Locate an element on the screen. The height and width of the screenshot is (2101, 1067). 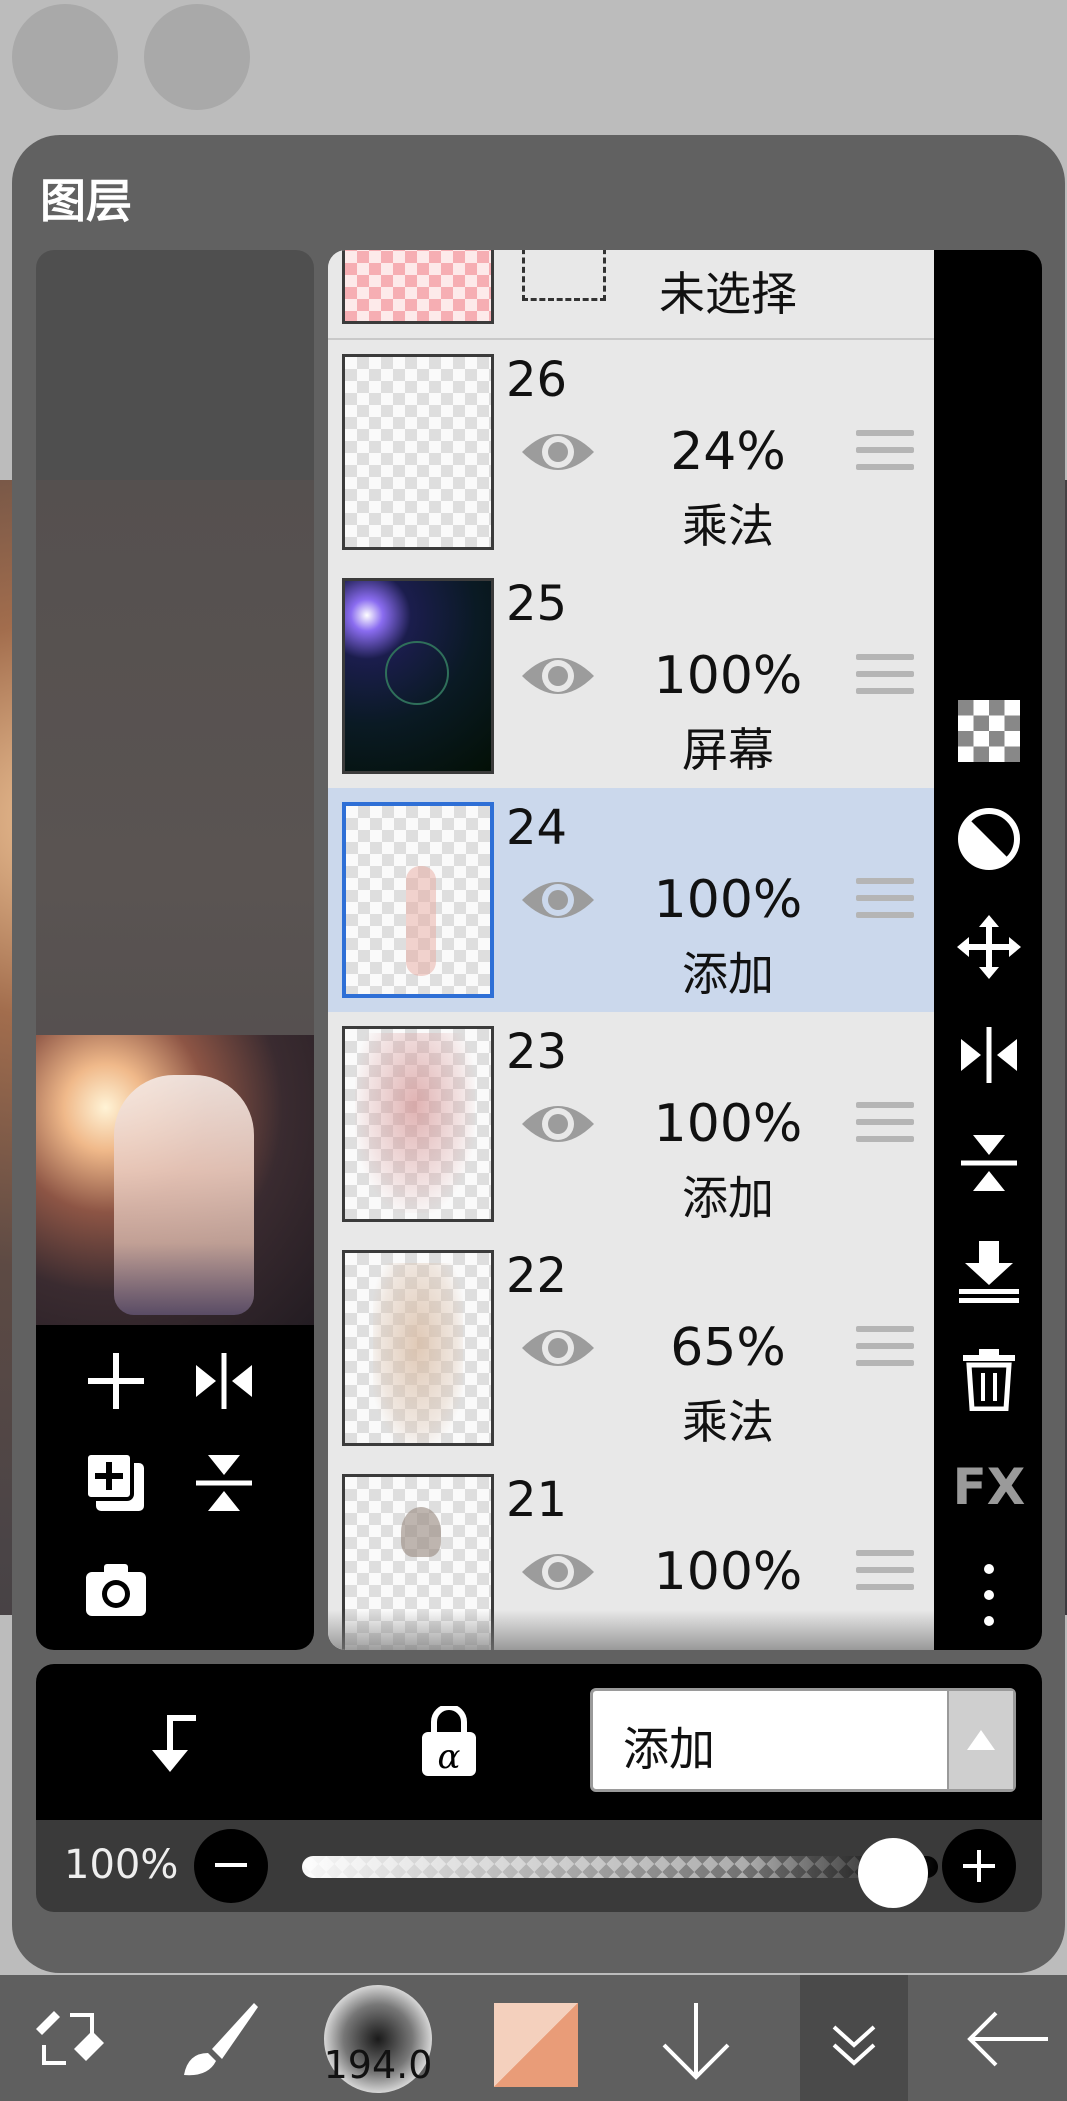
svg-text: α is located at coordinates (449, 1757).